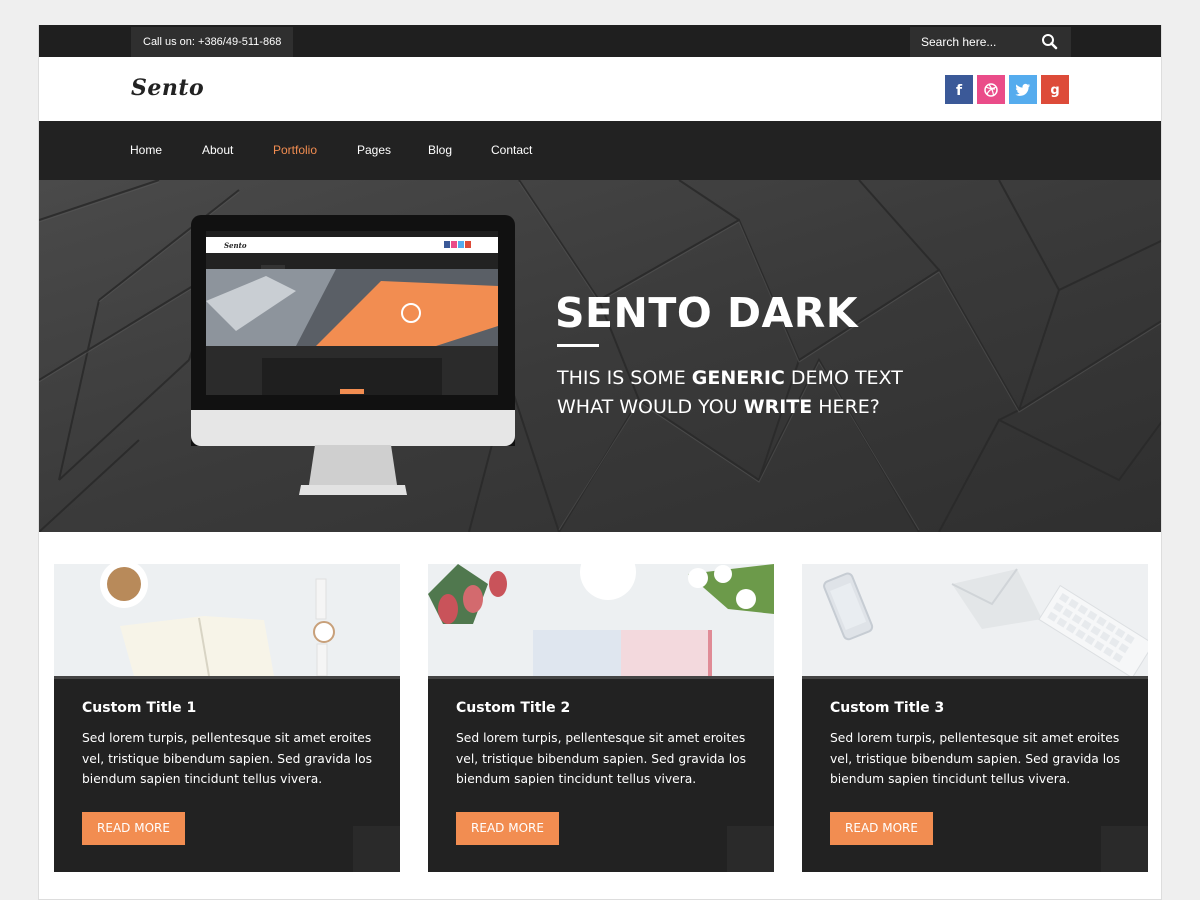 The width and height of the screenshot is (1200, 900). Describe the element at coordinates (600, 89) in the screenshot. I see `site-header: Sento f g` at that location.